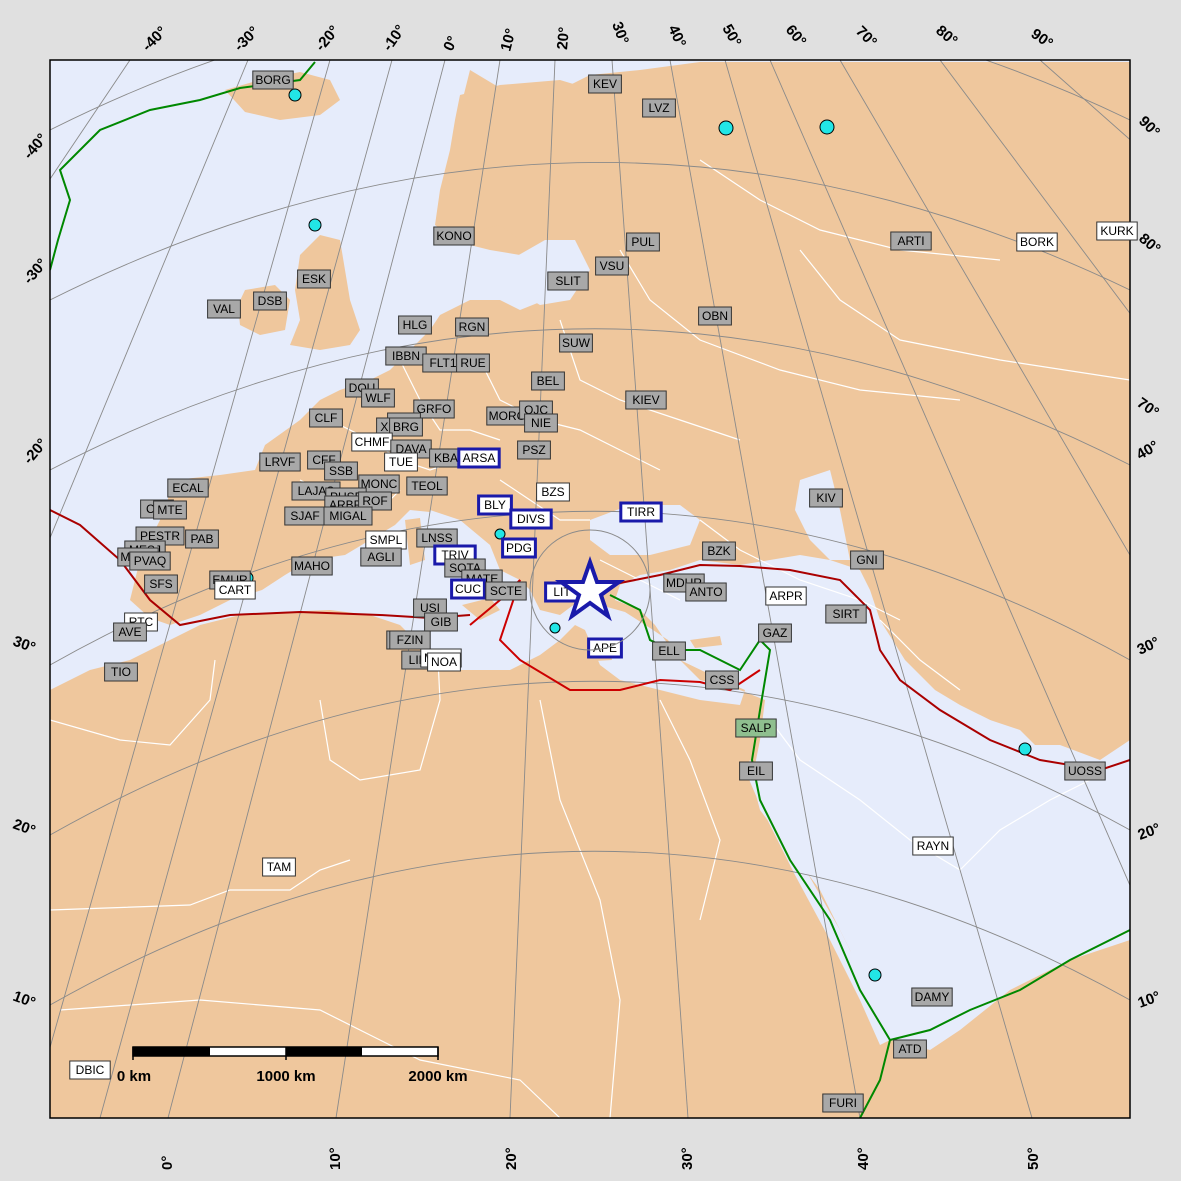 This screenshot has width=1181, height=1181. I want to click on station-label-esk: ESK, so click(314, 279).